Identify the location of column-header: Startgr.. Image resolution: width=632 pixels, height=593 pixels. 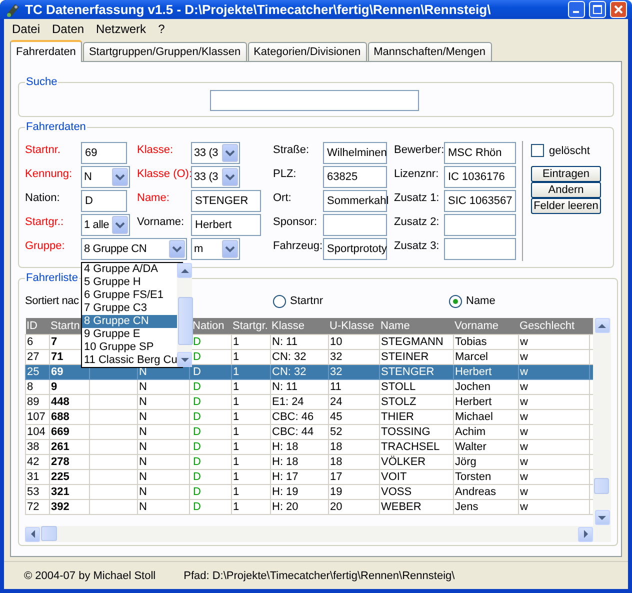
(251, 326).